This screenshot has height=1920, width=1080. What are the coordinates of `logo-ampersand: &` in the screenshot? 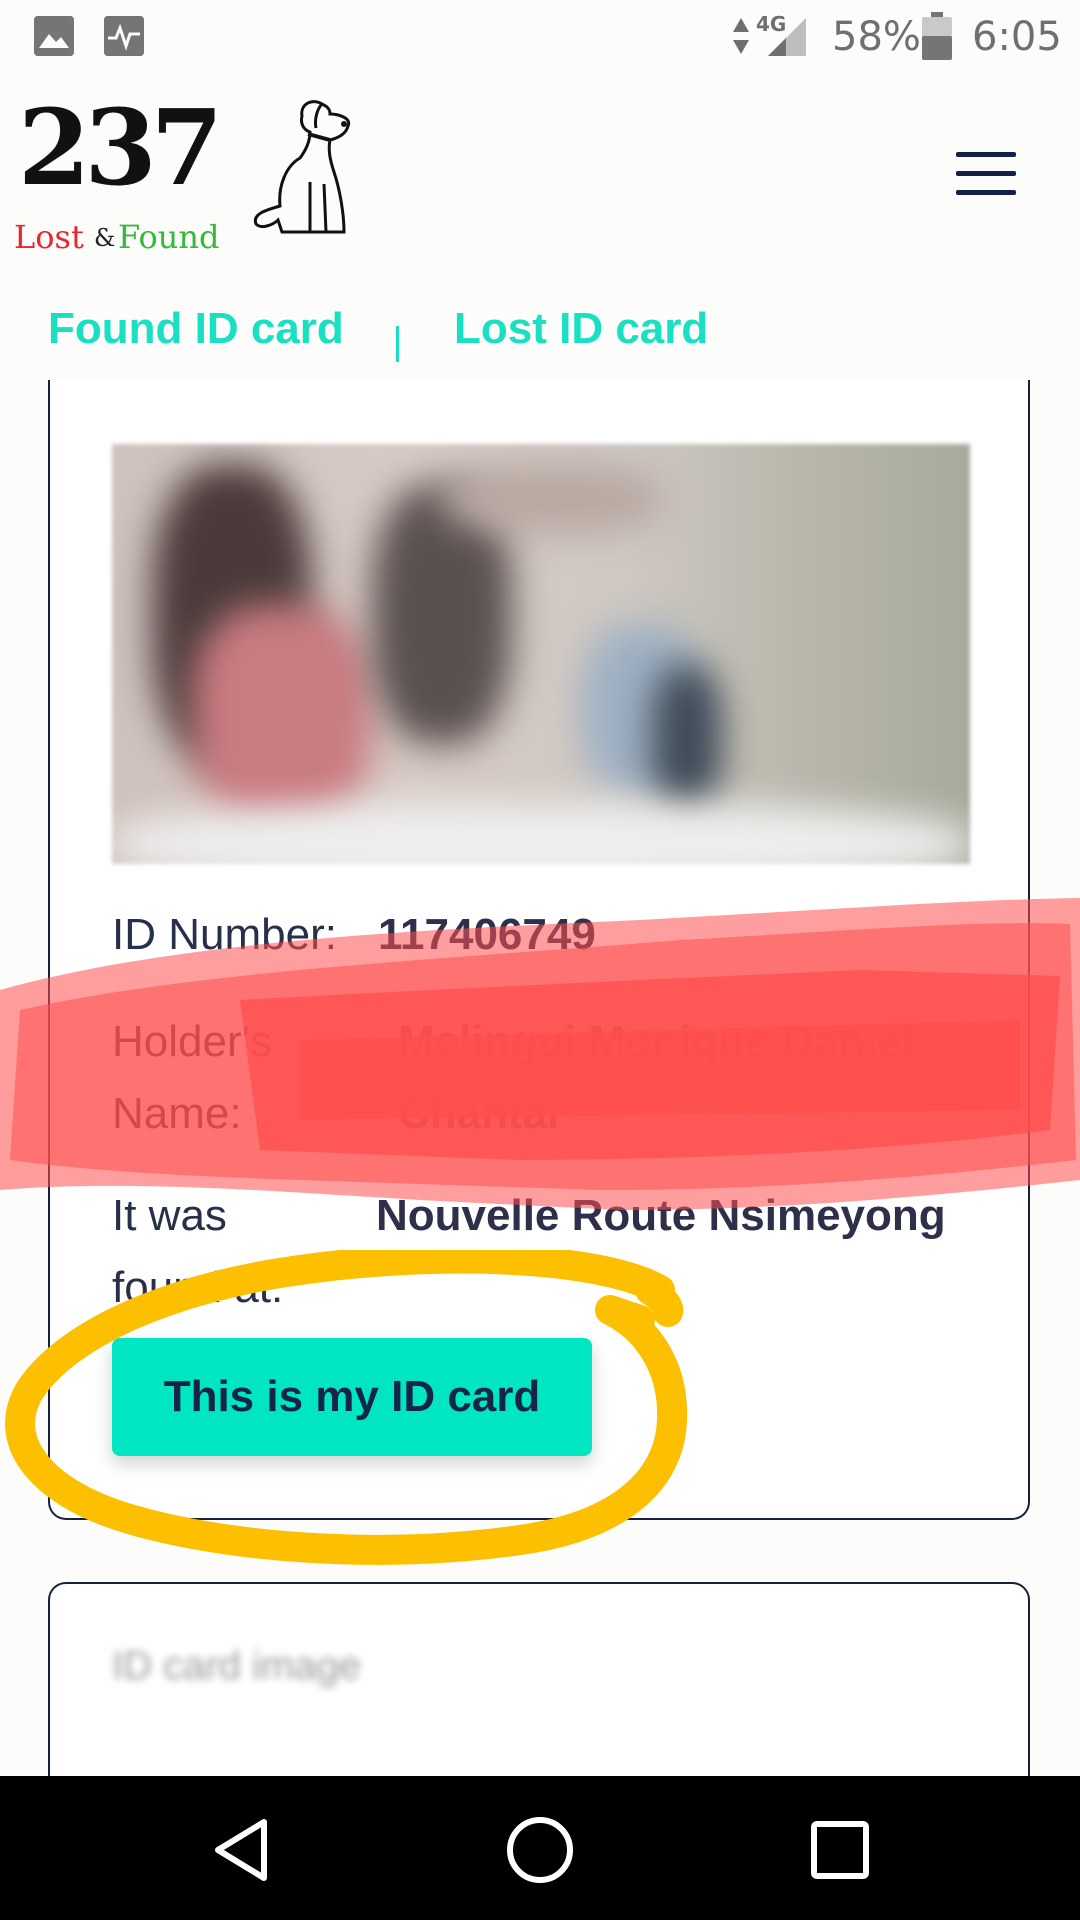 It's located at (105, 238).